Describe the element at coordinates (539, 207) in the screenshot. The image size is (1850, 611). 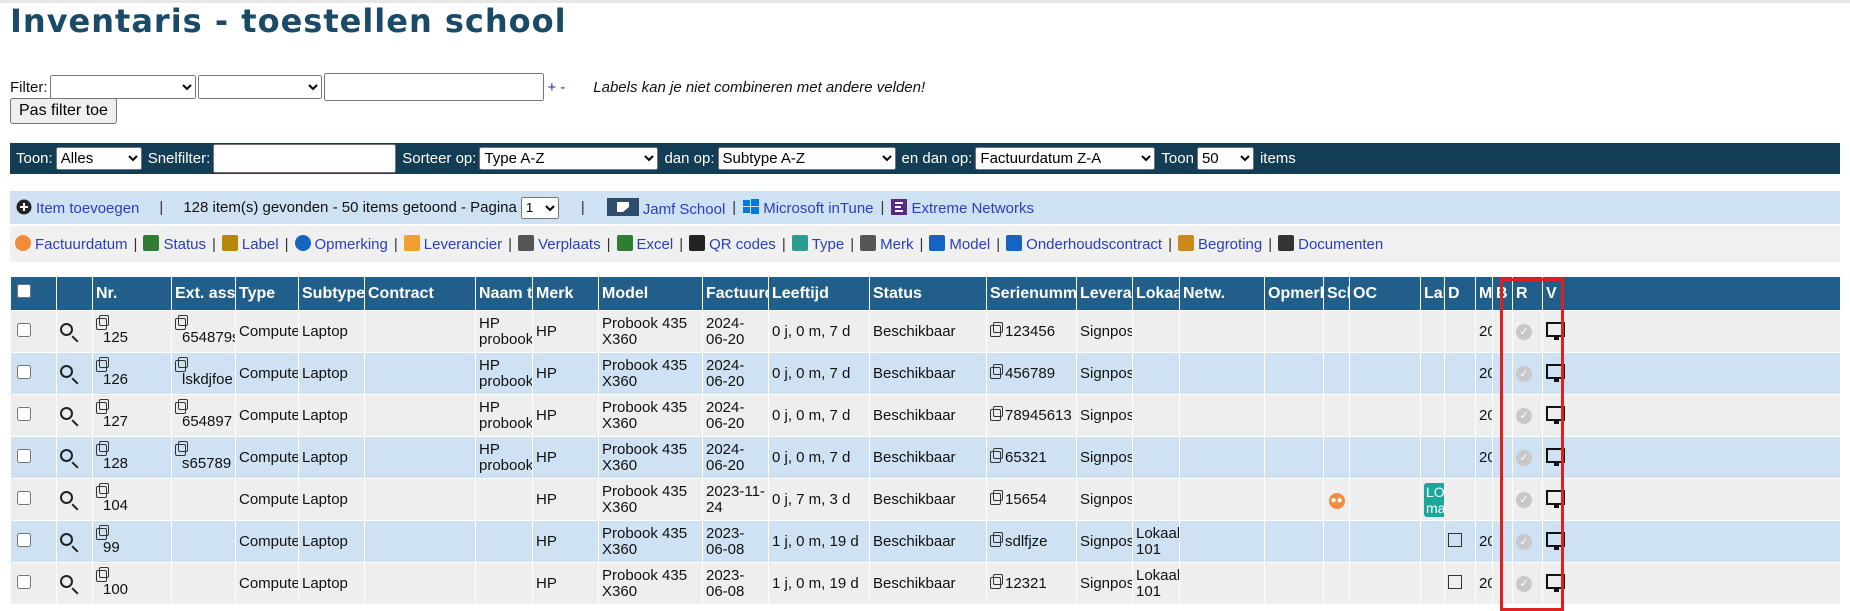
I see `page-select: 1` at that location.